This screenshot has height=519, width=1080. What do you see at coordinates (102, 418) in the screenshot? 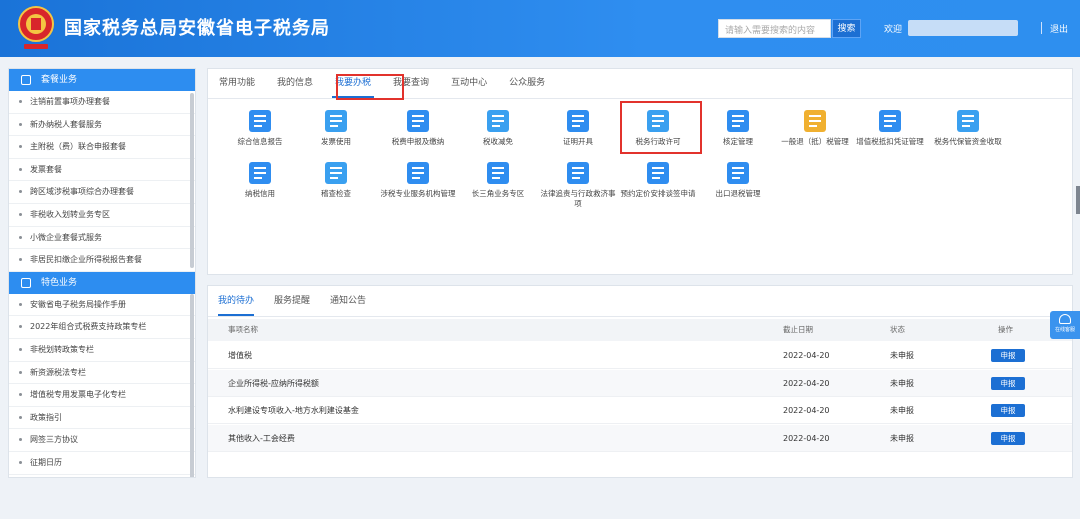
I see `sidebar-featured-item: 政策指引` at bounding box center [102, 418].